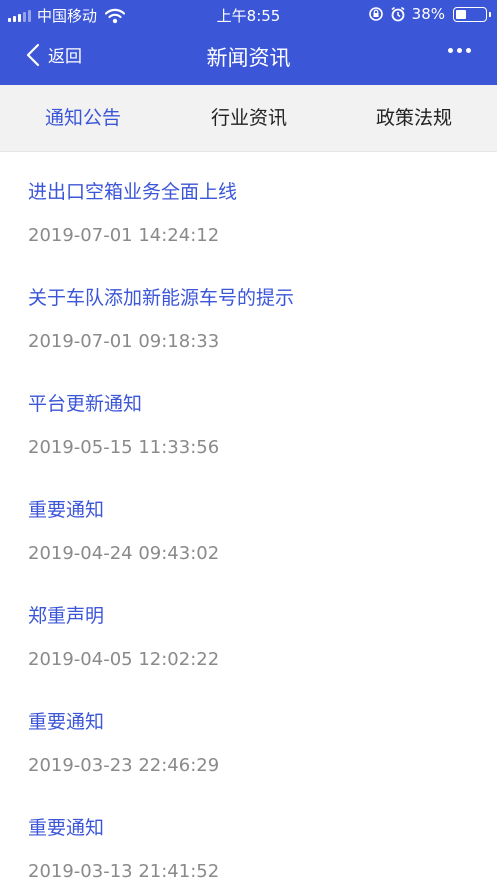 Image resolution: width=497 pixels, height=894 pixels. I want to click on news-item: 重要通知 2019-04-24 09:43:02, so click(248, 523).